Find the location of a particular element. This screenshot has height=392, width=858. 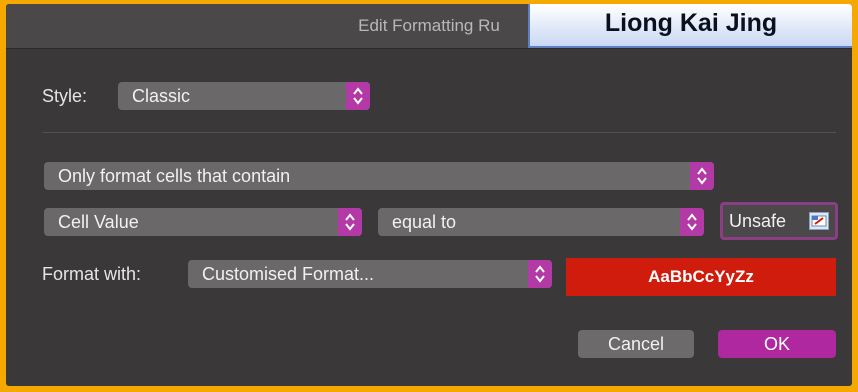

condition-value-field: Unsafe is located at coordinates (779, 221).